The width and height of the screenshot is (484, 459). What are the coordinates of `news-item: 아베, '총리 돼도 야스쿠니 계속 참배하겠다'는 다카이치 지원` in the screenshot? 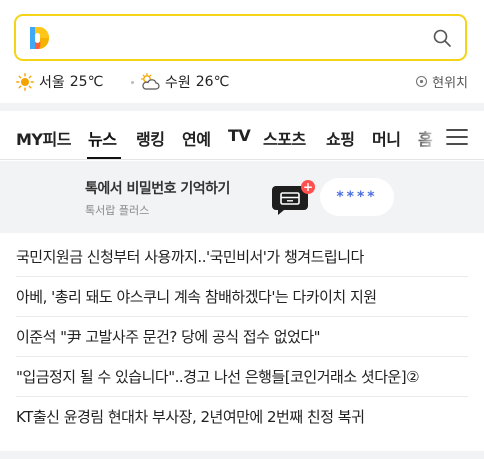 It's located at (242, 297).